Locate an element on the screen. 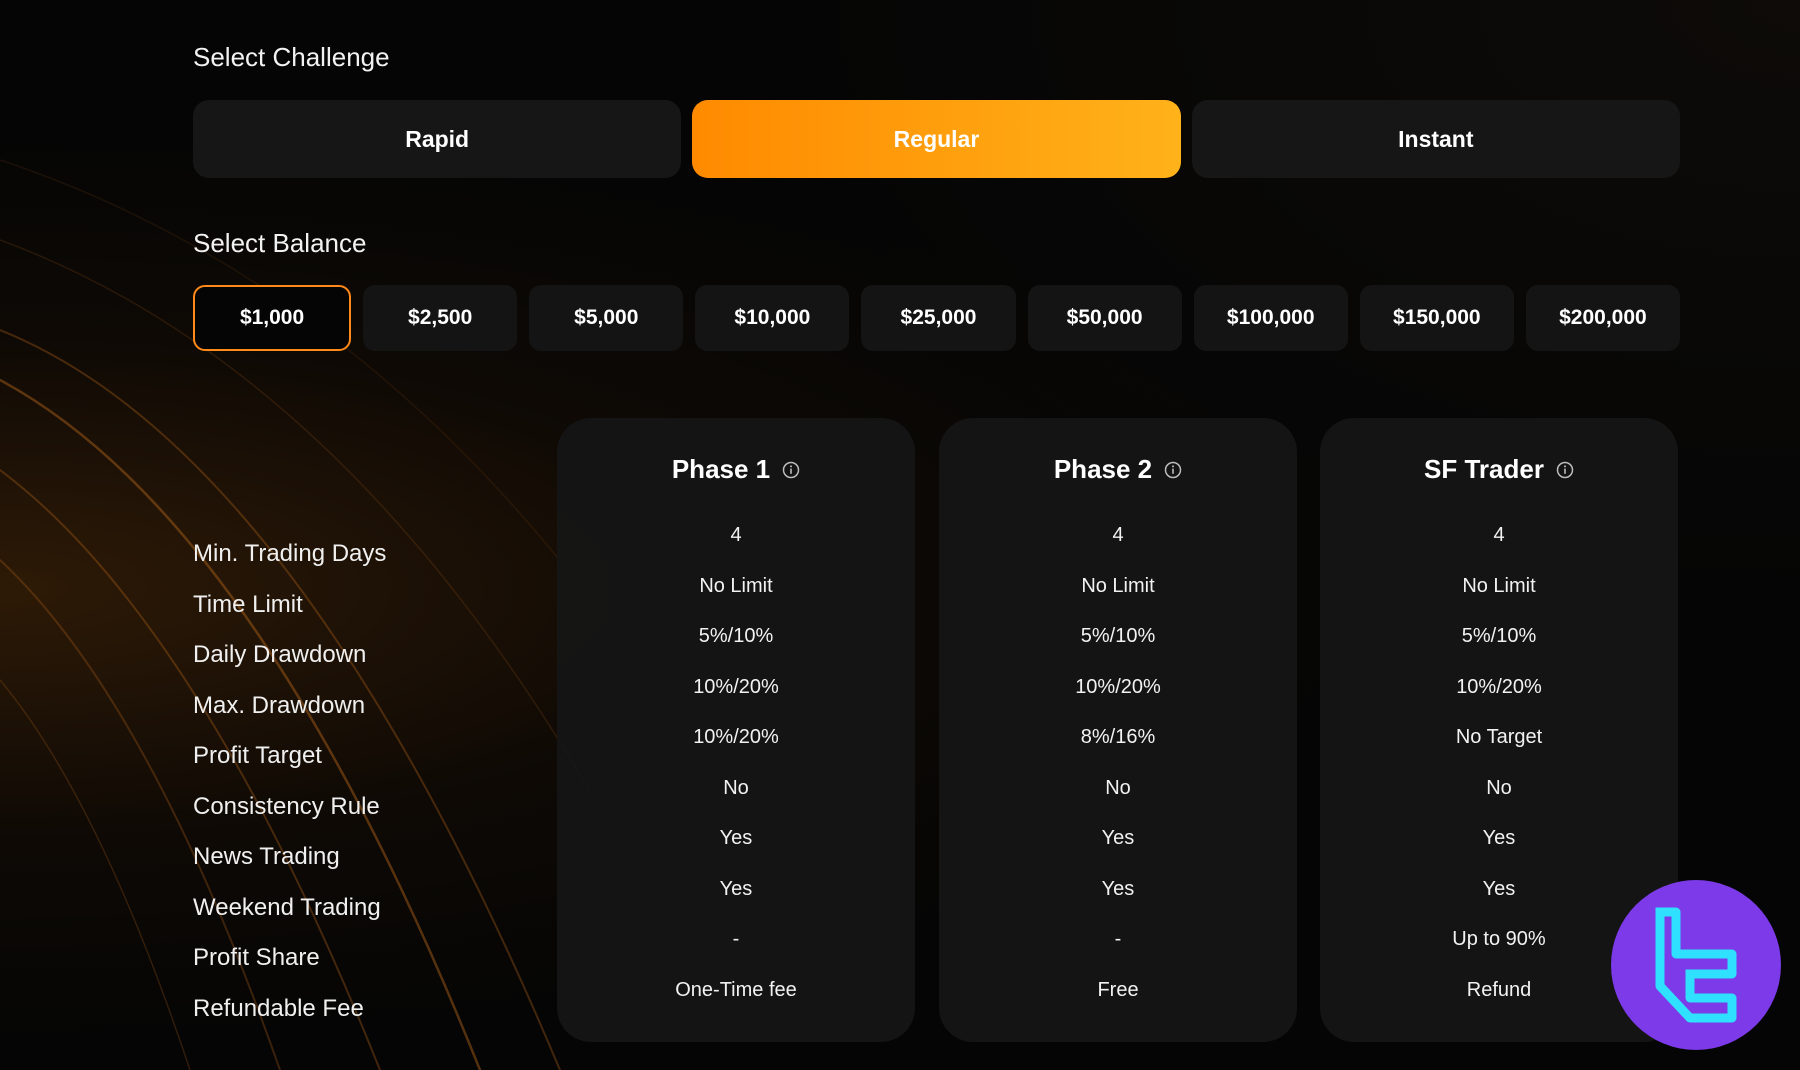 The image size is (1800, 1070). phase-2-value: Free is located at coordinates (1118, 989).